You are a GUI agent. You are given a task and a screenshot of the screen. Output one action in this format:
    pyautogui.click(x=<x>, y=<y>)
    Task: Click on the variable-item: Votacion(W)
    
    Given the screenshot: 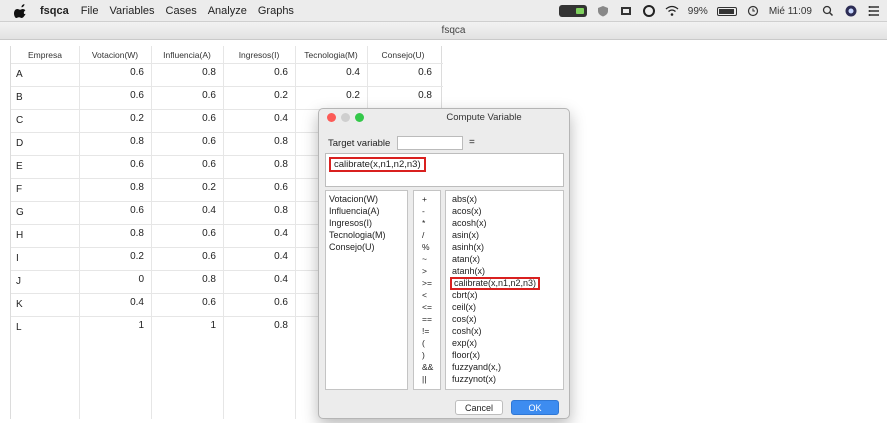 What is the action you would take?
    pyautogui.click(x=353, y=199)
    